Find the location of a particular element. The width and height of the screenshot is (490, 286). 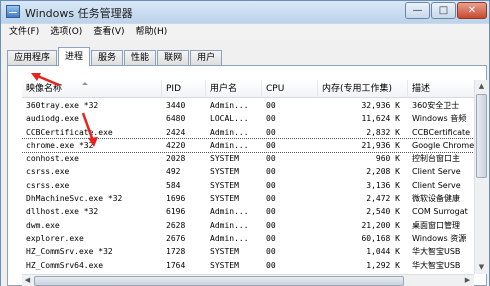

process-memory: 1,044 K is located at coordinates (383, 252).